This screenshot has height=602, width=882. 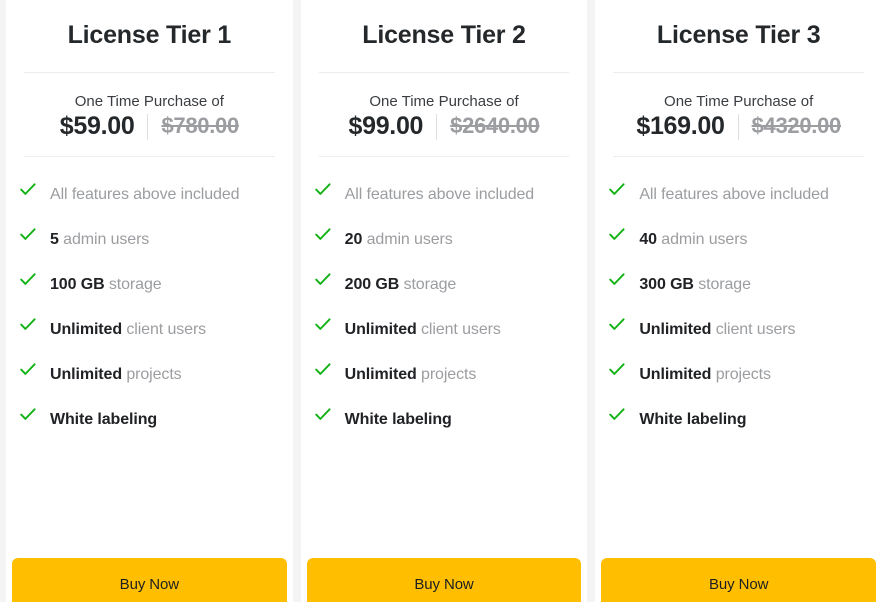 I want to click on feature-item: Unlimited projects, so click(x=149, y=374).